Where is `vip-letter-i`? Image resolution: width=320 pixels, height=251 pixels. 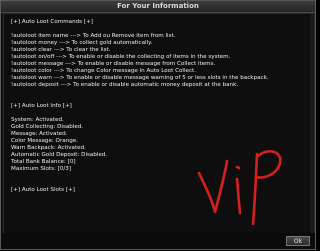 vip-letter-i is located at coordinates (238, 196).